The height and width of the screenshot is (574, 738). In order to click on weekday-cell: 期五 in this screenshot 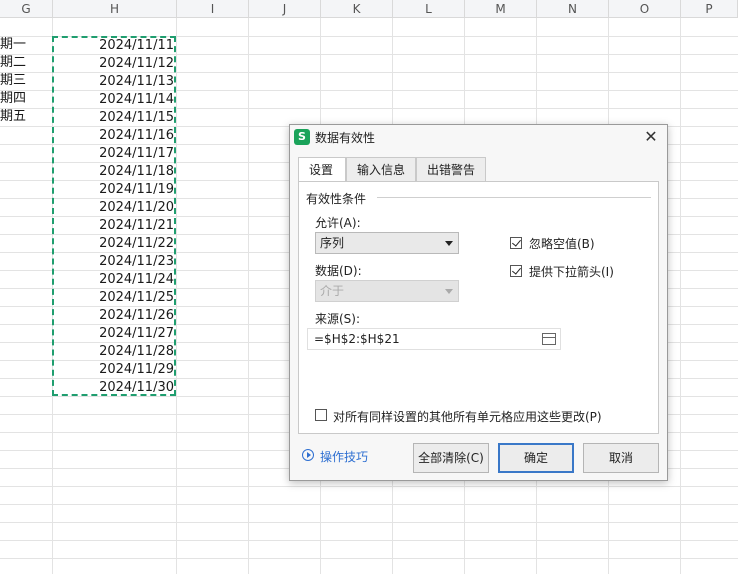, I will do `click(26, 117)`.